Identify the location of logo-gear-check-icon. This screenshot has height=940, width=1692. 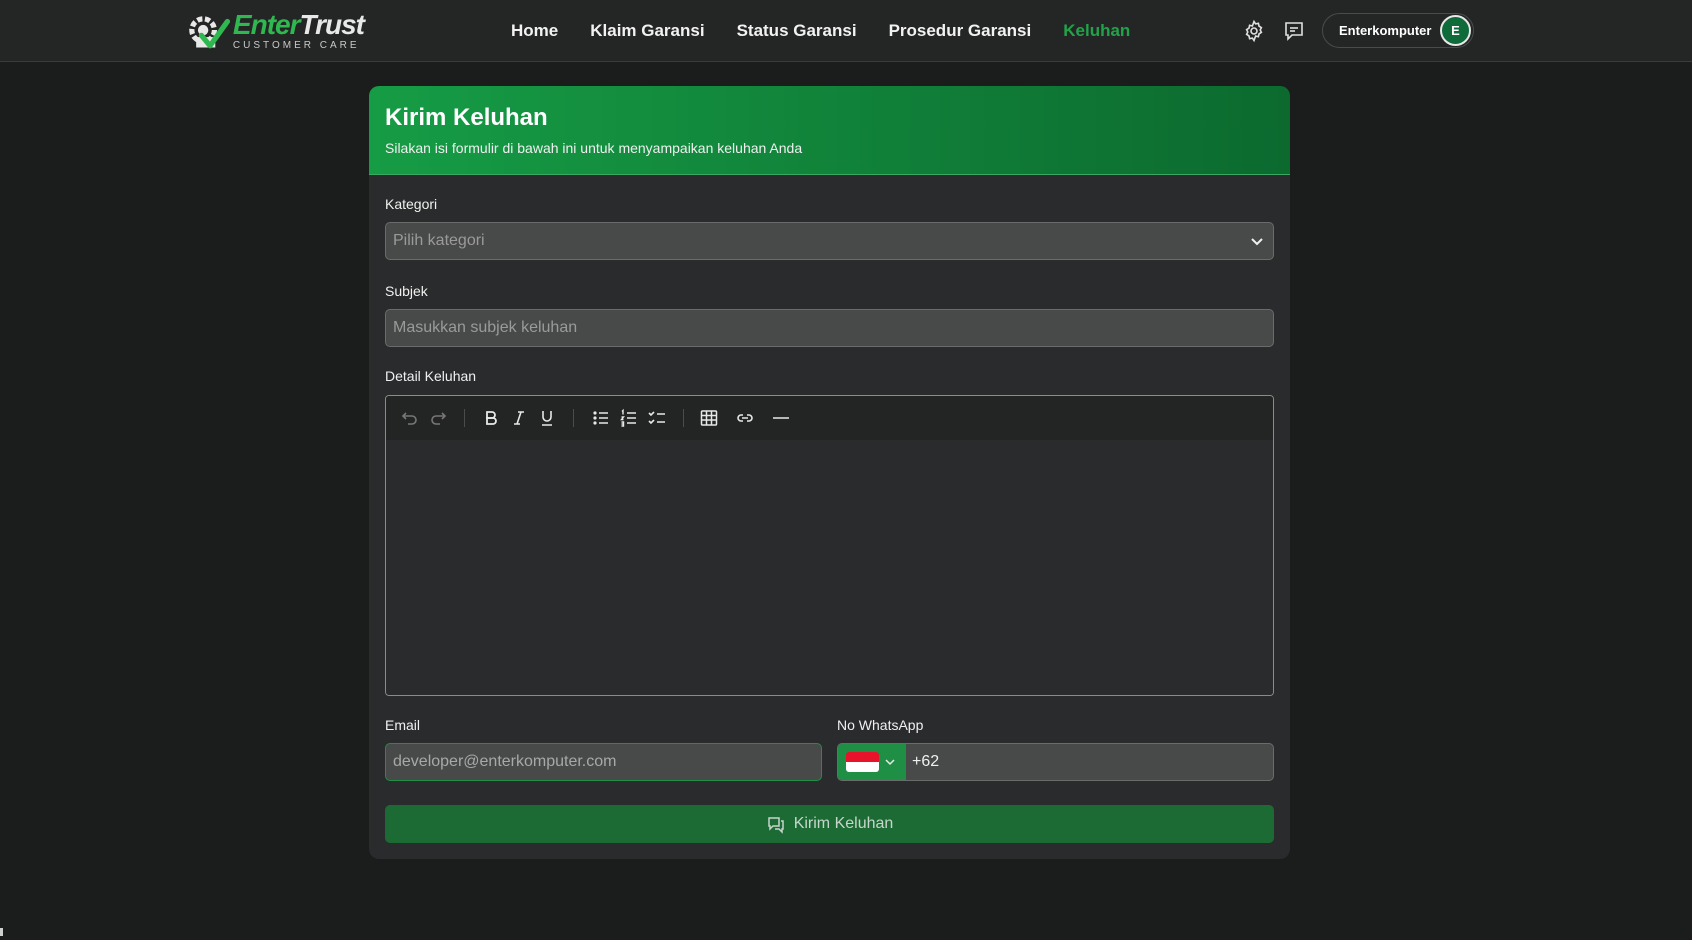
(210, 32).